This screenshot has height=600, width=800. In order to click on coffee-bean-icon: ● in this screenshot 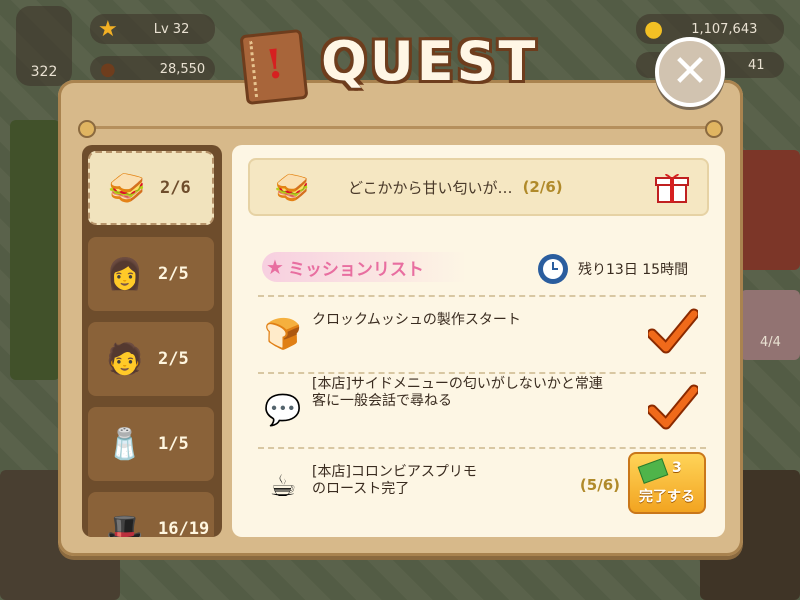, I will do `click(108, 69)`.